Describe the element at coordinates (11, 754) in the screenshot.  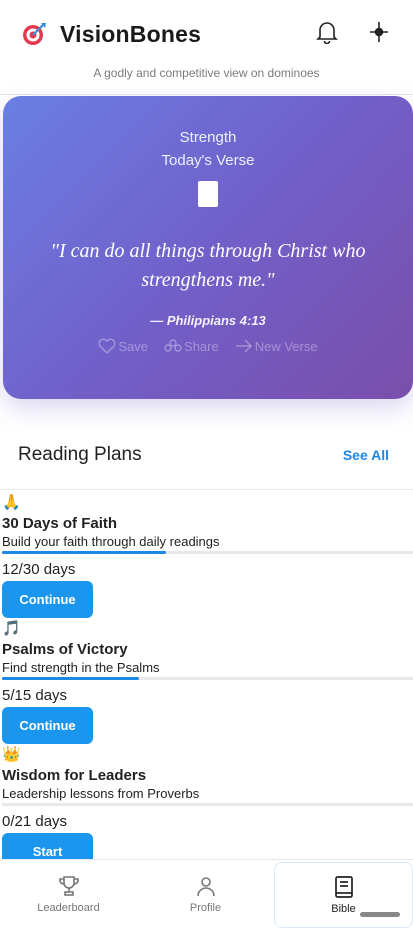
I see `crown-icon: 👑` at that location.